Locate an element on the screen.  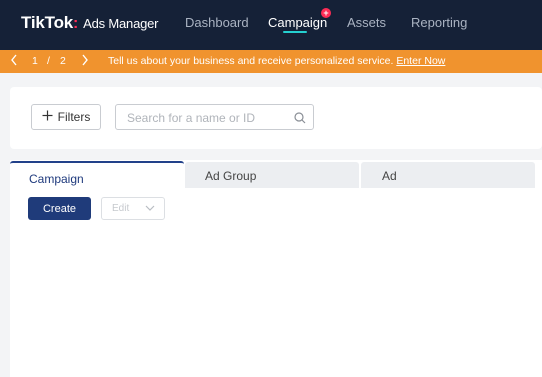
nav-dashboard: Dashboard is located at coordinates (217, 22).